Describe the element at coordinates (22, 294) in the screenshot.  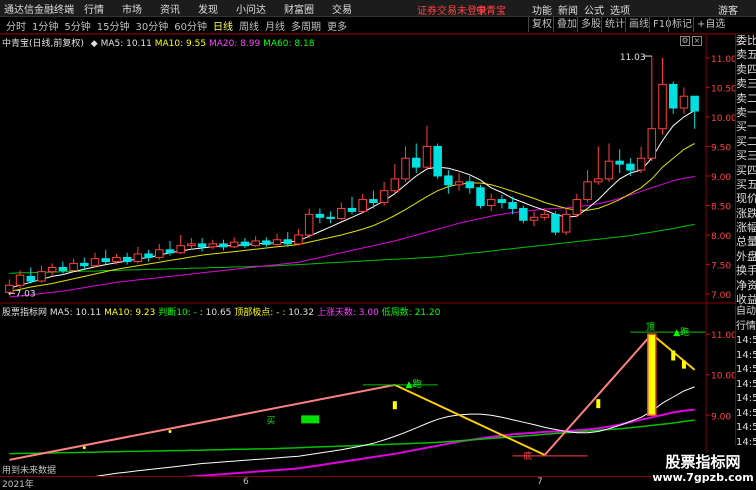
I see `low-price-label: ←7.03` at that location.